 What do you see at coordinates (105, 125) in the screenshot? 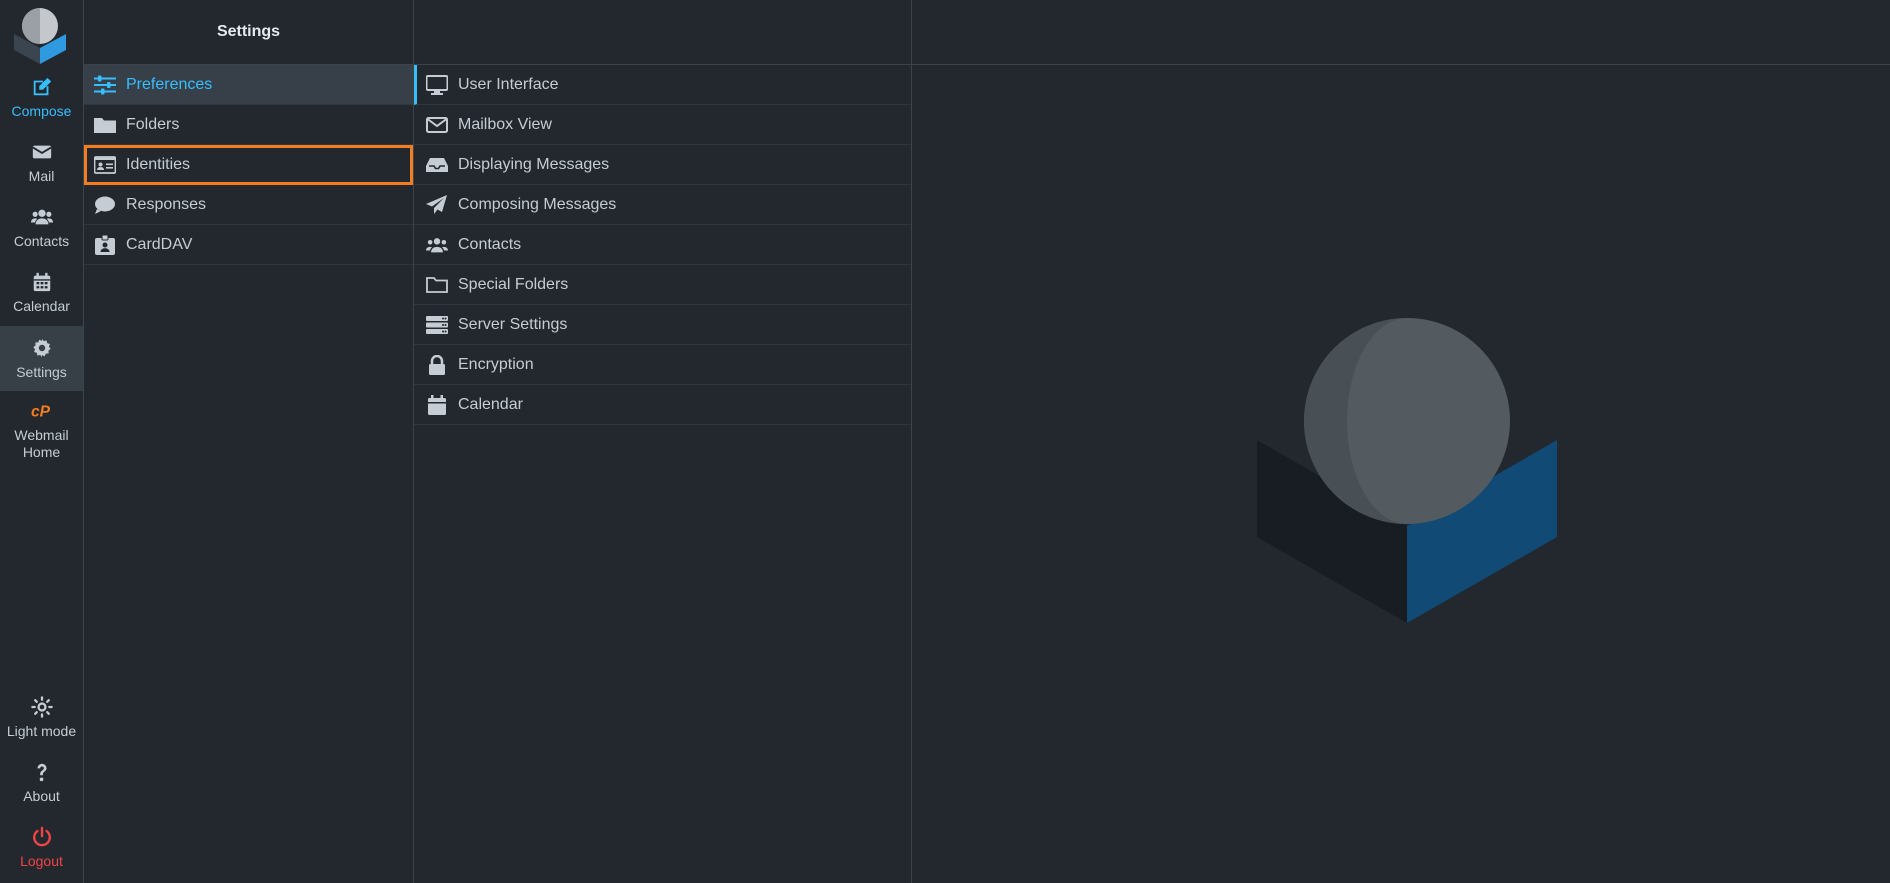
I see `folder-icon` at bounding box center [105, 125].